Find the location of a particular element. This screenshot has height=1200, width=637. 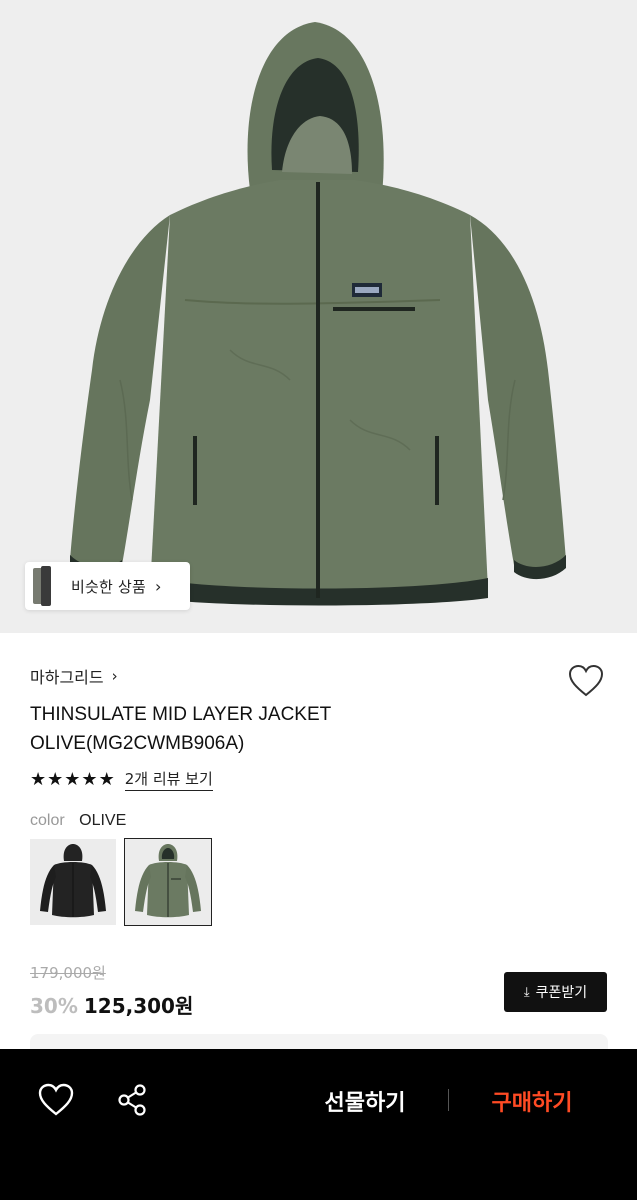

original-price: 179,000원 is located at coordinates (68, 973).